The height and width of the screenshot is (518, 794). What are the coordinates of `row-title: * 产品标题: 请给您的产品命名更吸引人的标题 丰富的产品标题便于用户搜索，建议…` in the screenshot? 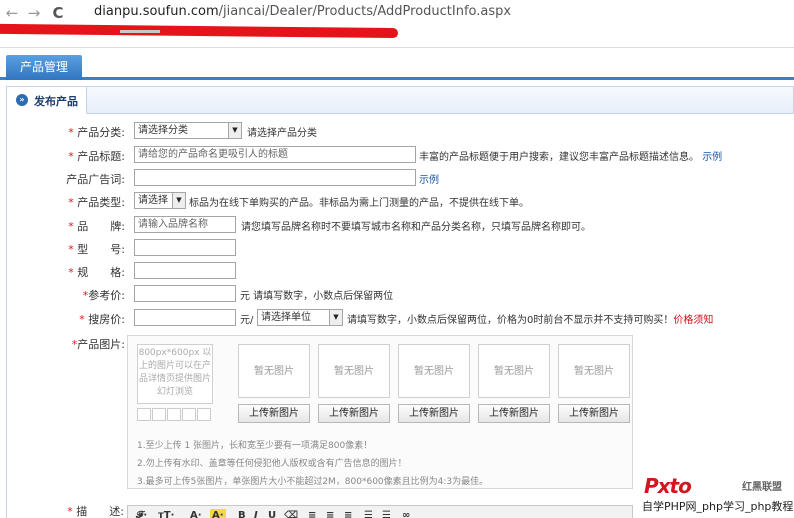 It's located at (400, 155).